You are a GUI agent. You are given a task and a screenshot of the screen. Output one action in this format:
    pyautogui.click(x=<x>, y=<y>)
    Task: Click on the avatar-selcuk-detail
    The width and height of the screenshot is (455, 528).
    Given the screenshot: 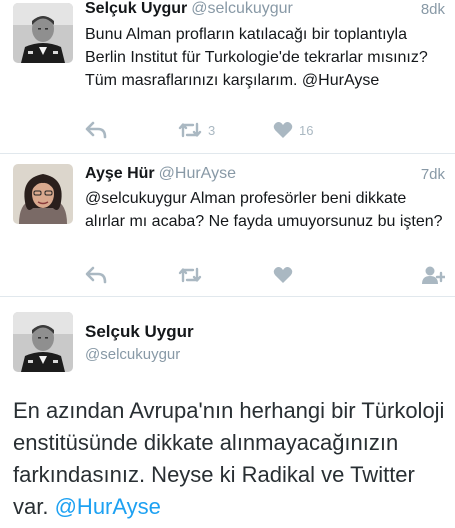 What is the action you would take?
    pyautogui.click(x=43, y=342)
    